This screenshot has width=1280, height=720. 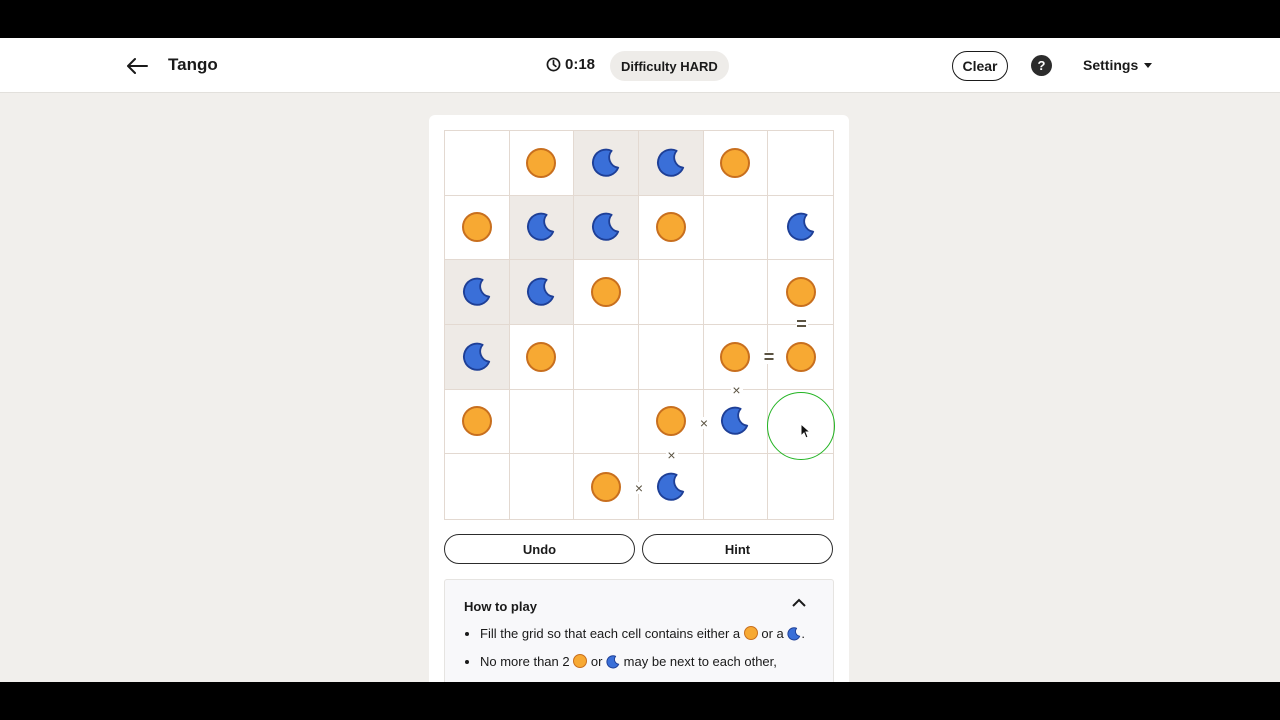 I want to click on settings-menu: Settings, so click(x=1118, y=65).